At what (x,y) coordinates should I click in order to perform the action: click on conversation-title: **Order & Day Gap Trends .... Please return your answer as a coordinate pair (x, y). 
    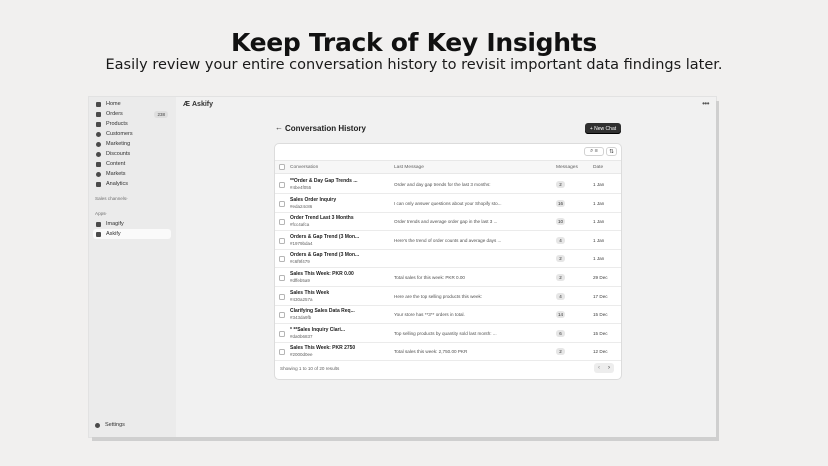
    Looking at the image, I should click on (324, 181).